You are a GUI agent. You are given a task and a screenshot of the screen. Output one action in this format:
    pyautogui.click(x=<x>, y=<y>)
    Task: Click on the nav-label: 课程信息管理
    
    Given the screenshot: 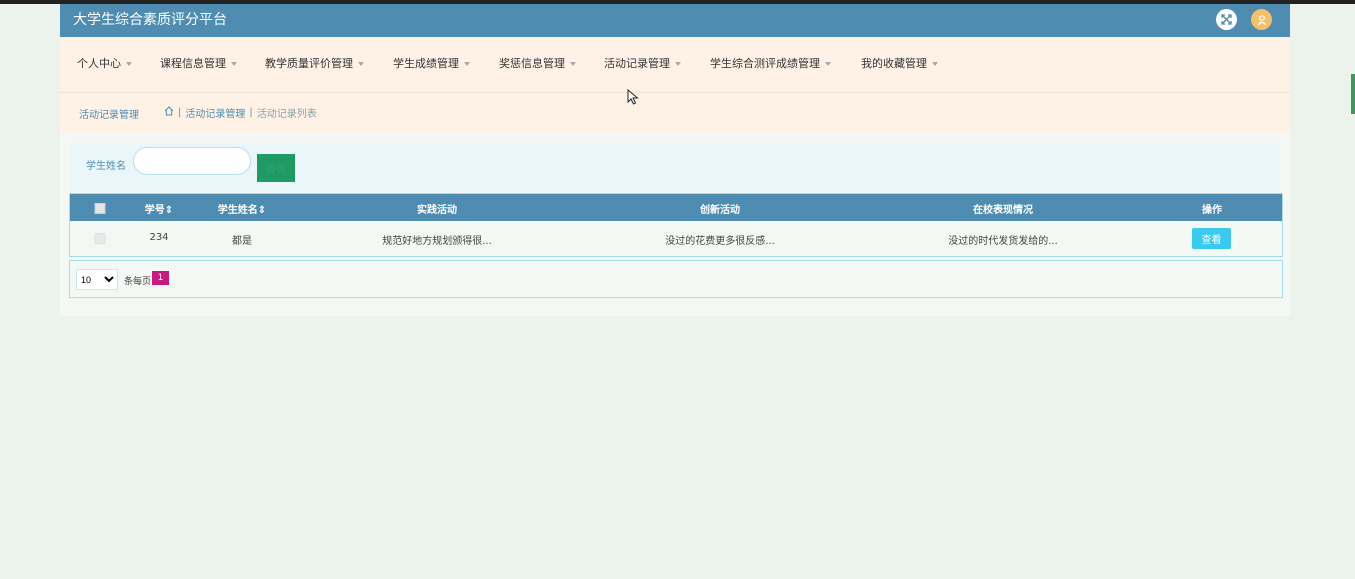 What is the action you would take?
    pyautogui.click(x=193, y=63)
    